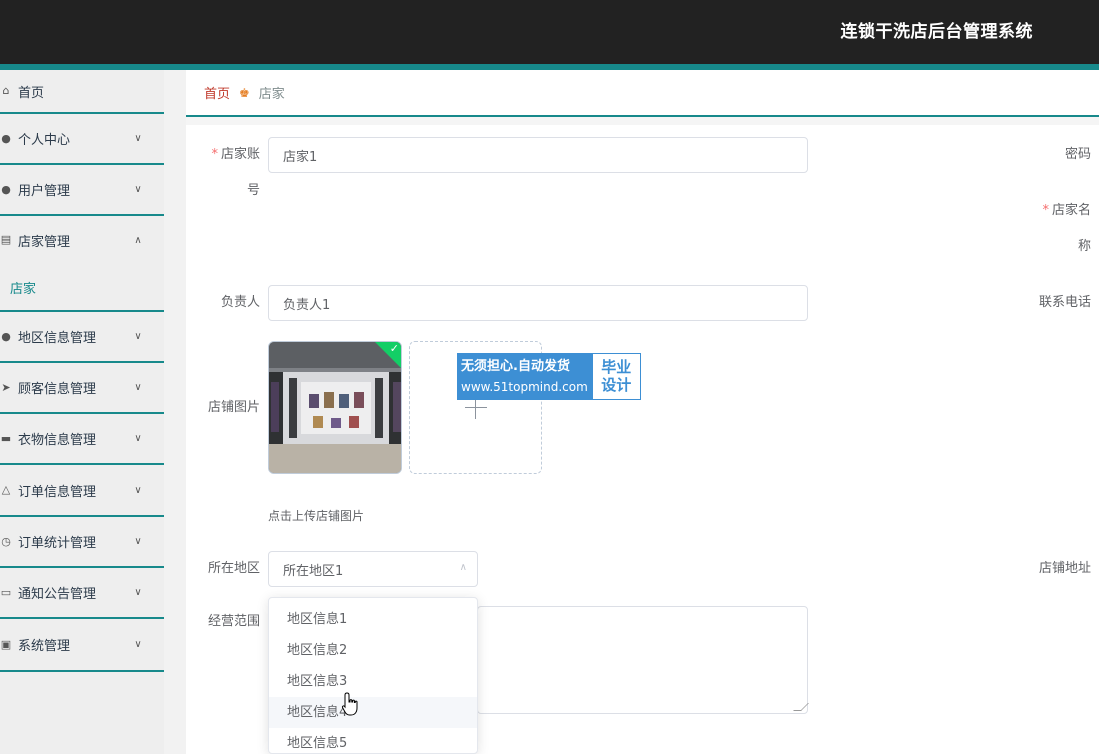  Describe the element at coordinates (642, 93) in the screenshot. I see `breadcrumb: 首页 ♚ 店家` at that location.